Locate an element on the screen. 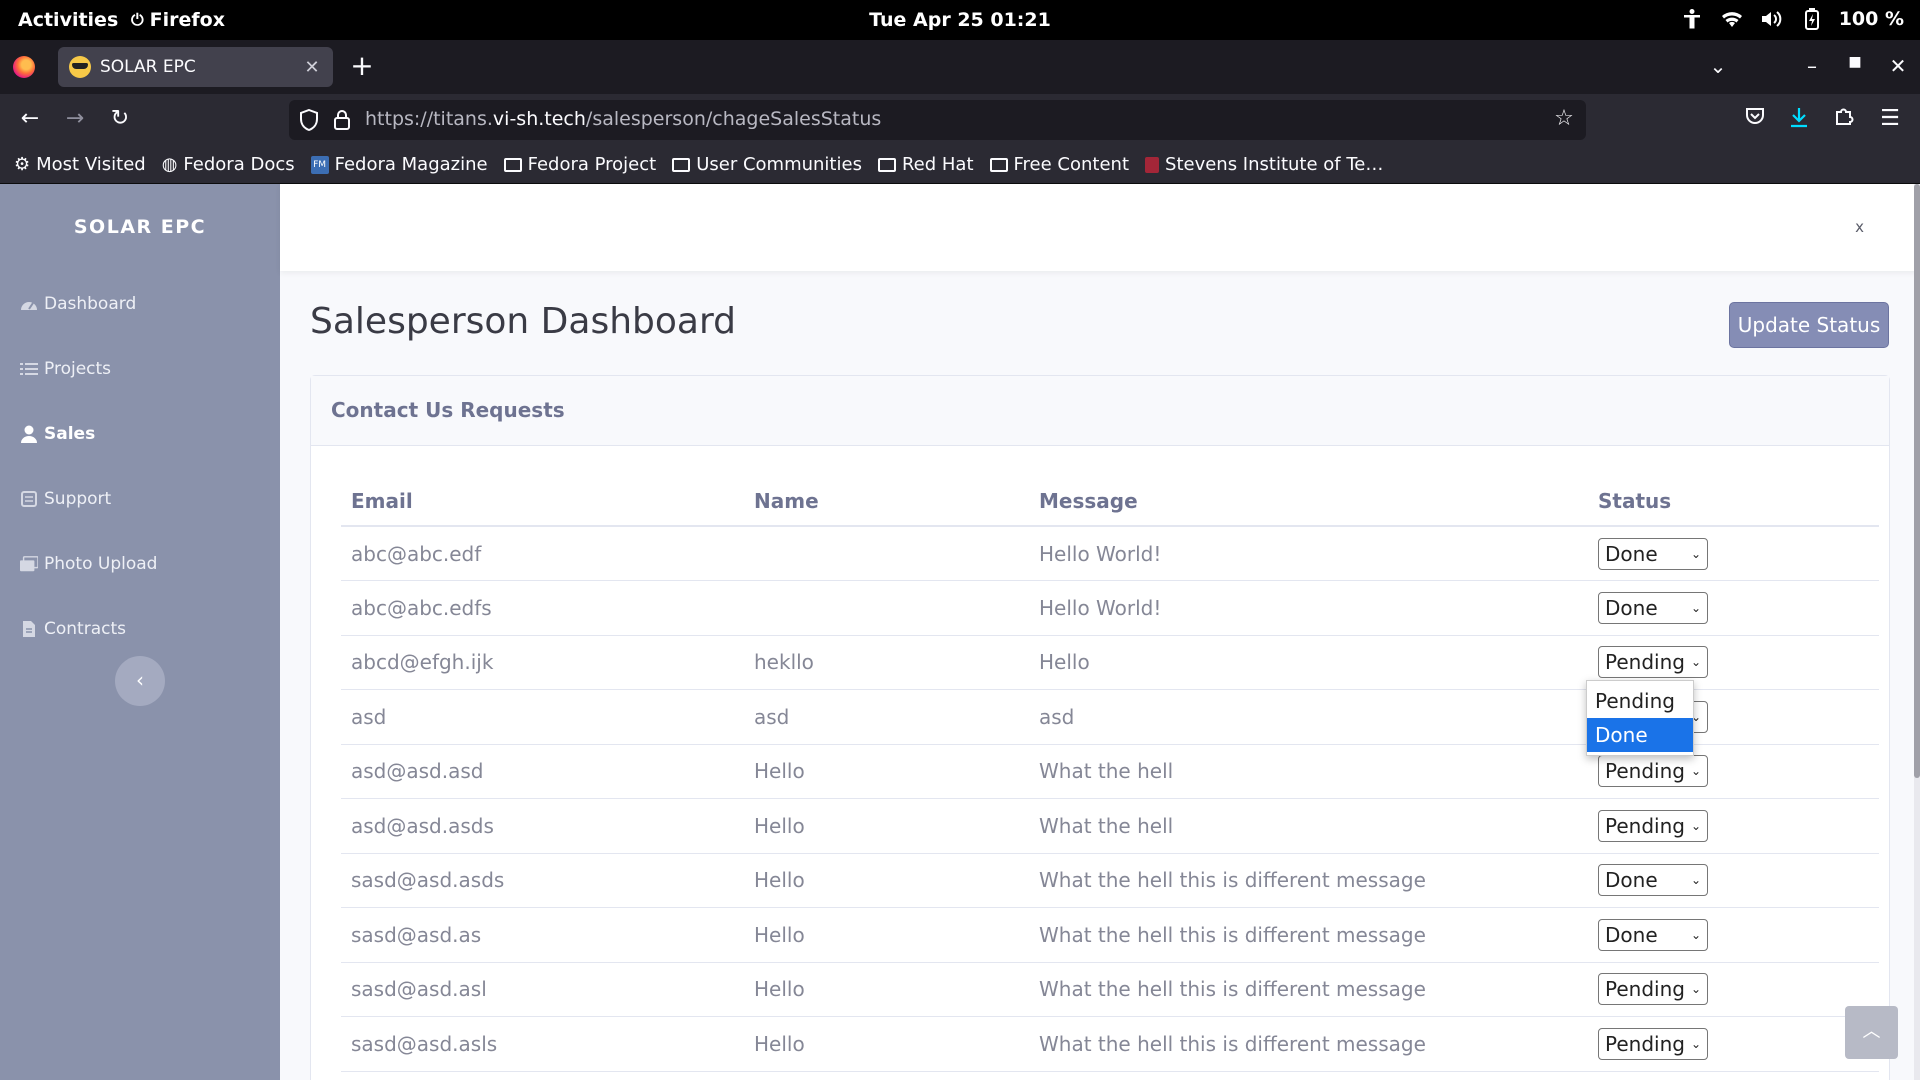 The image size is (1920, 1080). sidebar-item-label: Dashboard is located at coordinates (90, 304).